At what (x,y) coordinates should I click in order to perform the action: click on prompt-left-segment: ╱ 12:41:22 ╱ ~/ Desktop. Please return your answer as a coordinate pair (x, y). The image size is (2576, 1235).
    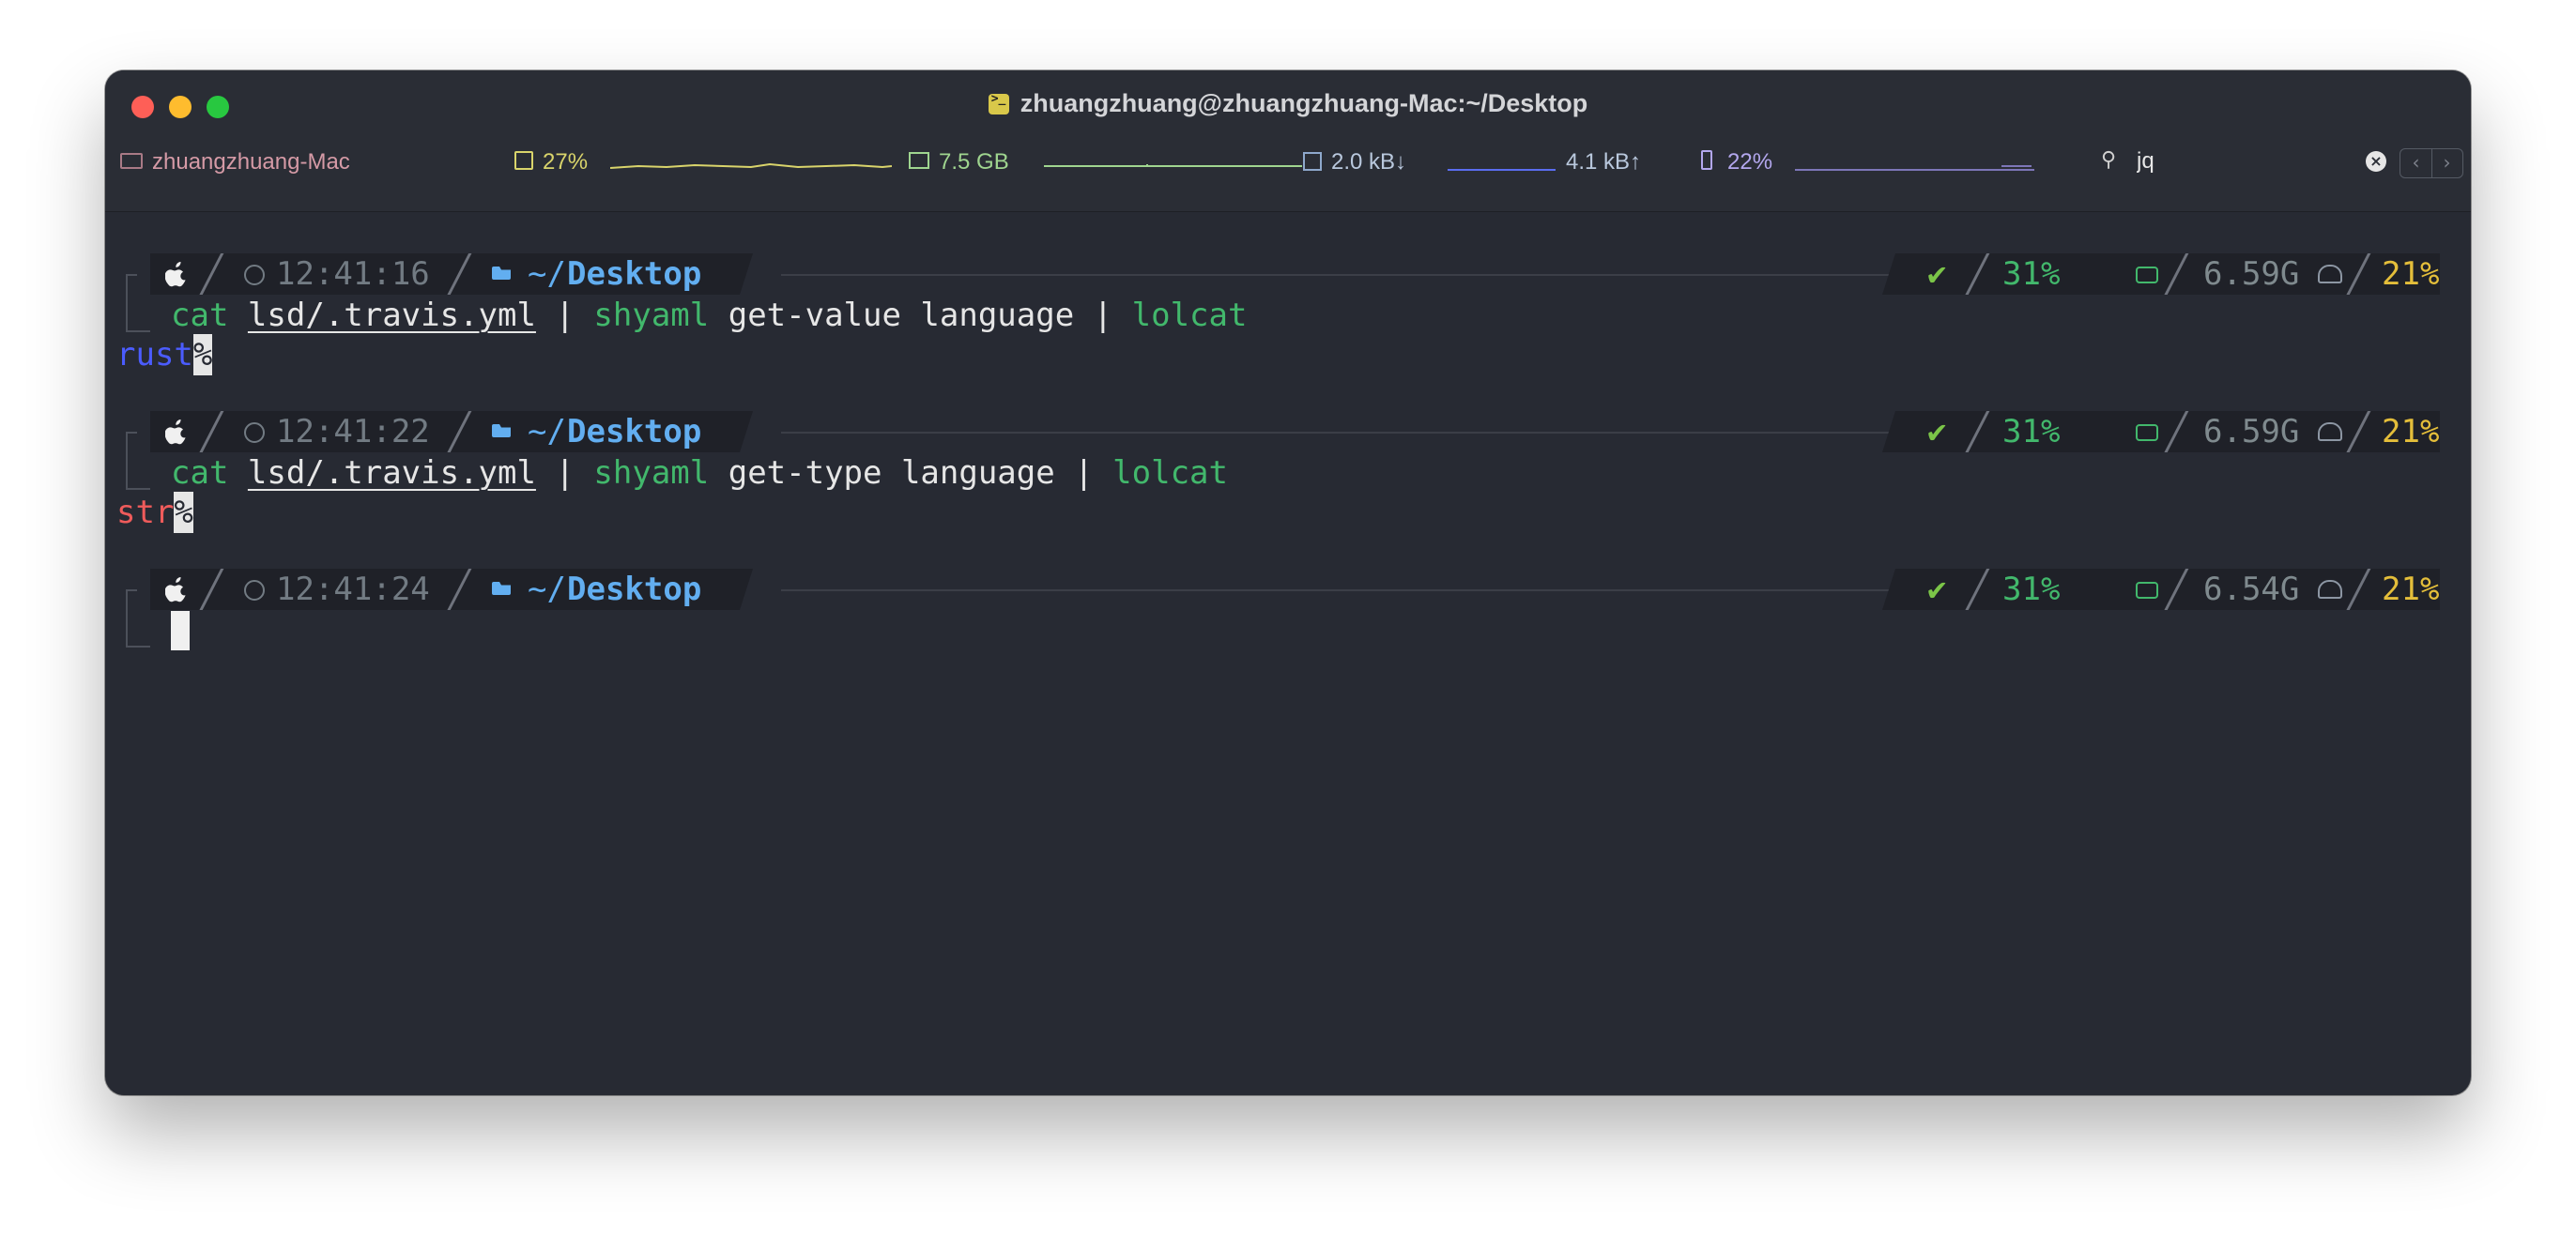
    Looking at the image, I should click on (452, 431).